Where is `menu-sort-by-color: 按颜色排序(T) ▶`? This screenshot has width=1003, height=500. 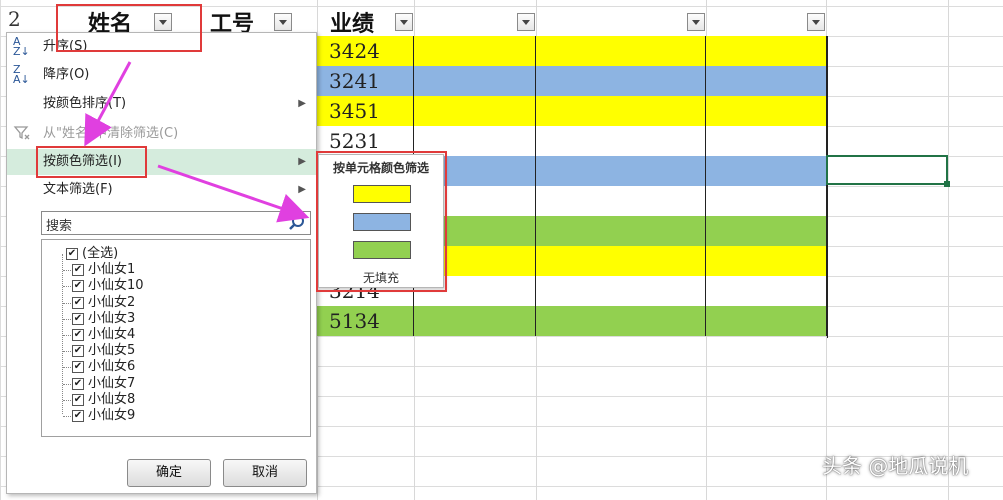
menu-sort-by-color: 按颜色排序(T) ▶ is located at coordinates (161, 104).